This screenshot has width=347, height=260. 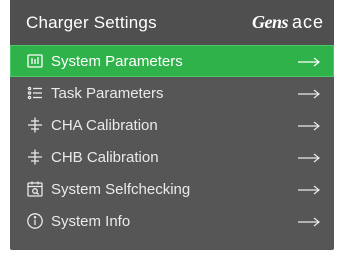 I want to click on menu-item-cha-calibration: CHA Calibration, so click(x=172, y=125).